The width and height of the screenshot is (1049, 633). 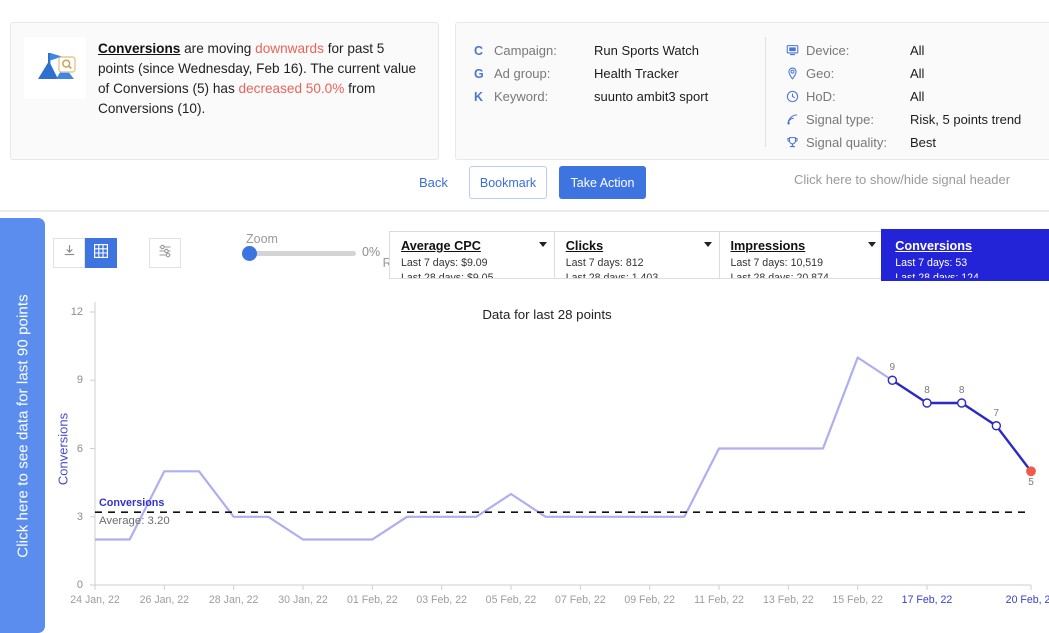 What do you see at coordinates (508, 182) in the screenshot?
I see `bookmark-button: Bookmark` at bounding box center [508, 182].